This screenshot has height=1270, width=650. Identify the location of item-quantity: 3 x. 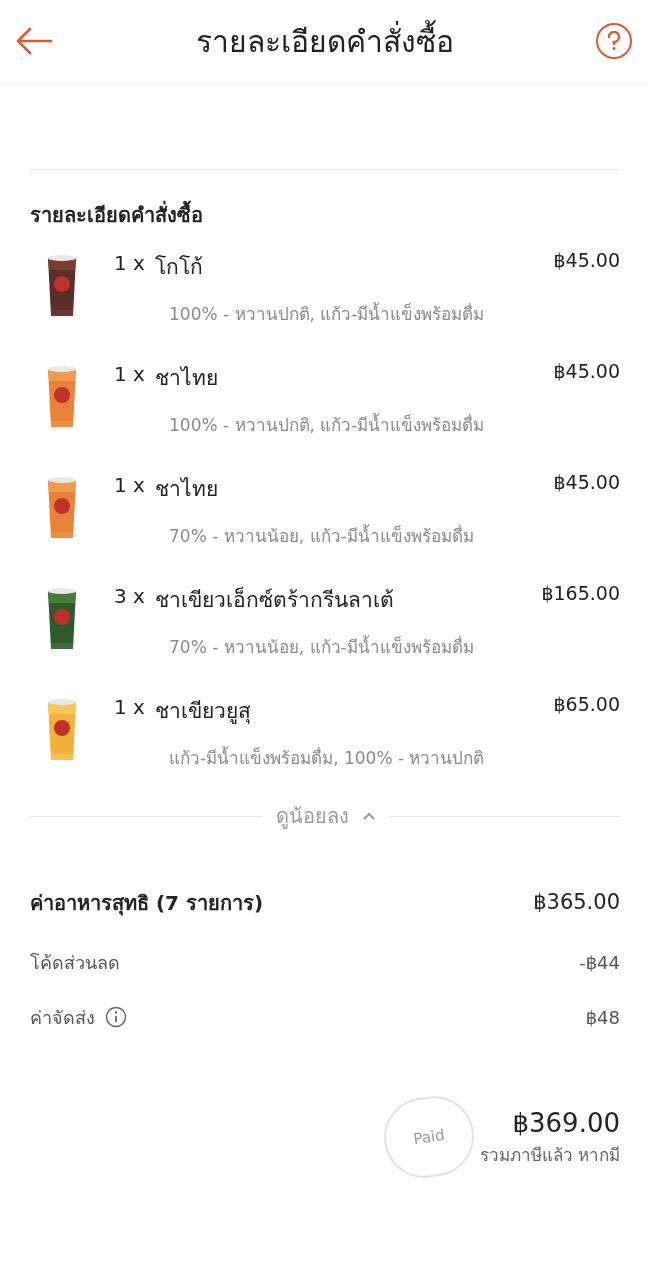
(129, 596).